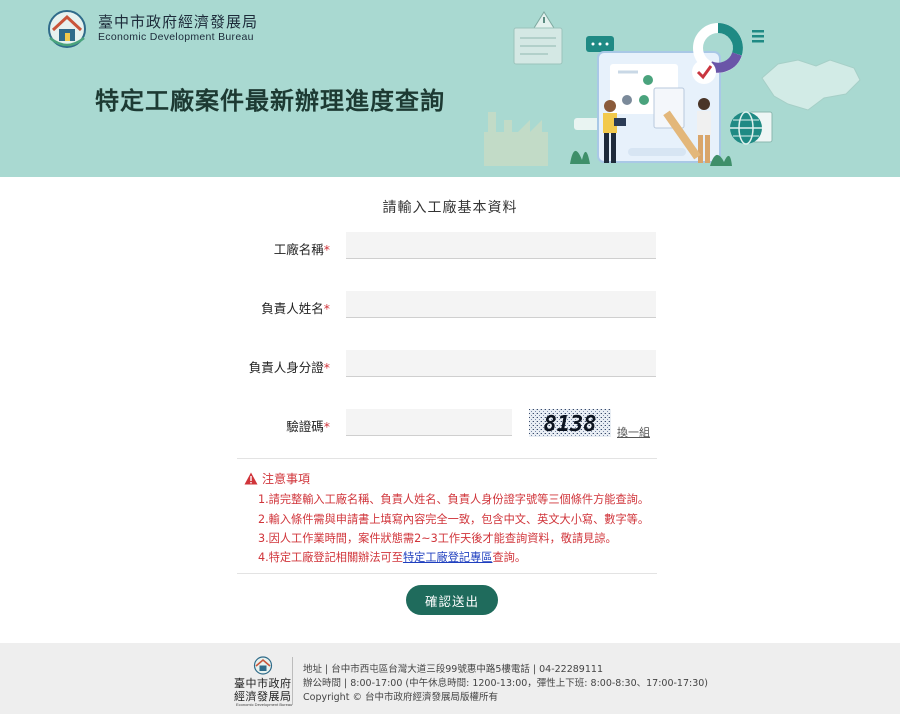  What do you see at coordinates (289, 367) in the screenshot?
I see `owner-id-label: 負責人身分證*` at bounding box center [289, 367].